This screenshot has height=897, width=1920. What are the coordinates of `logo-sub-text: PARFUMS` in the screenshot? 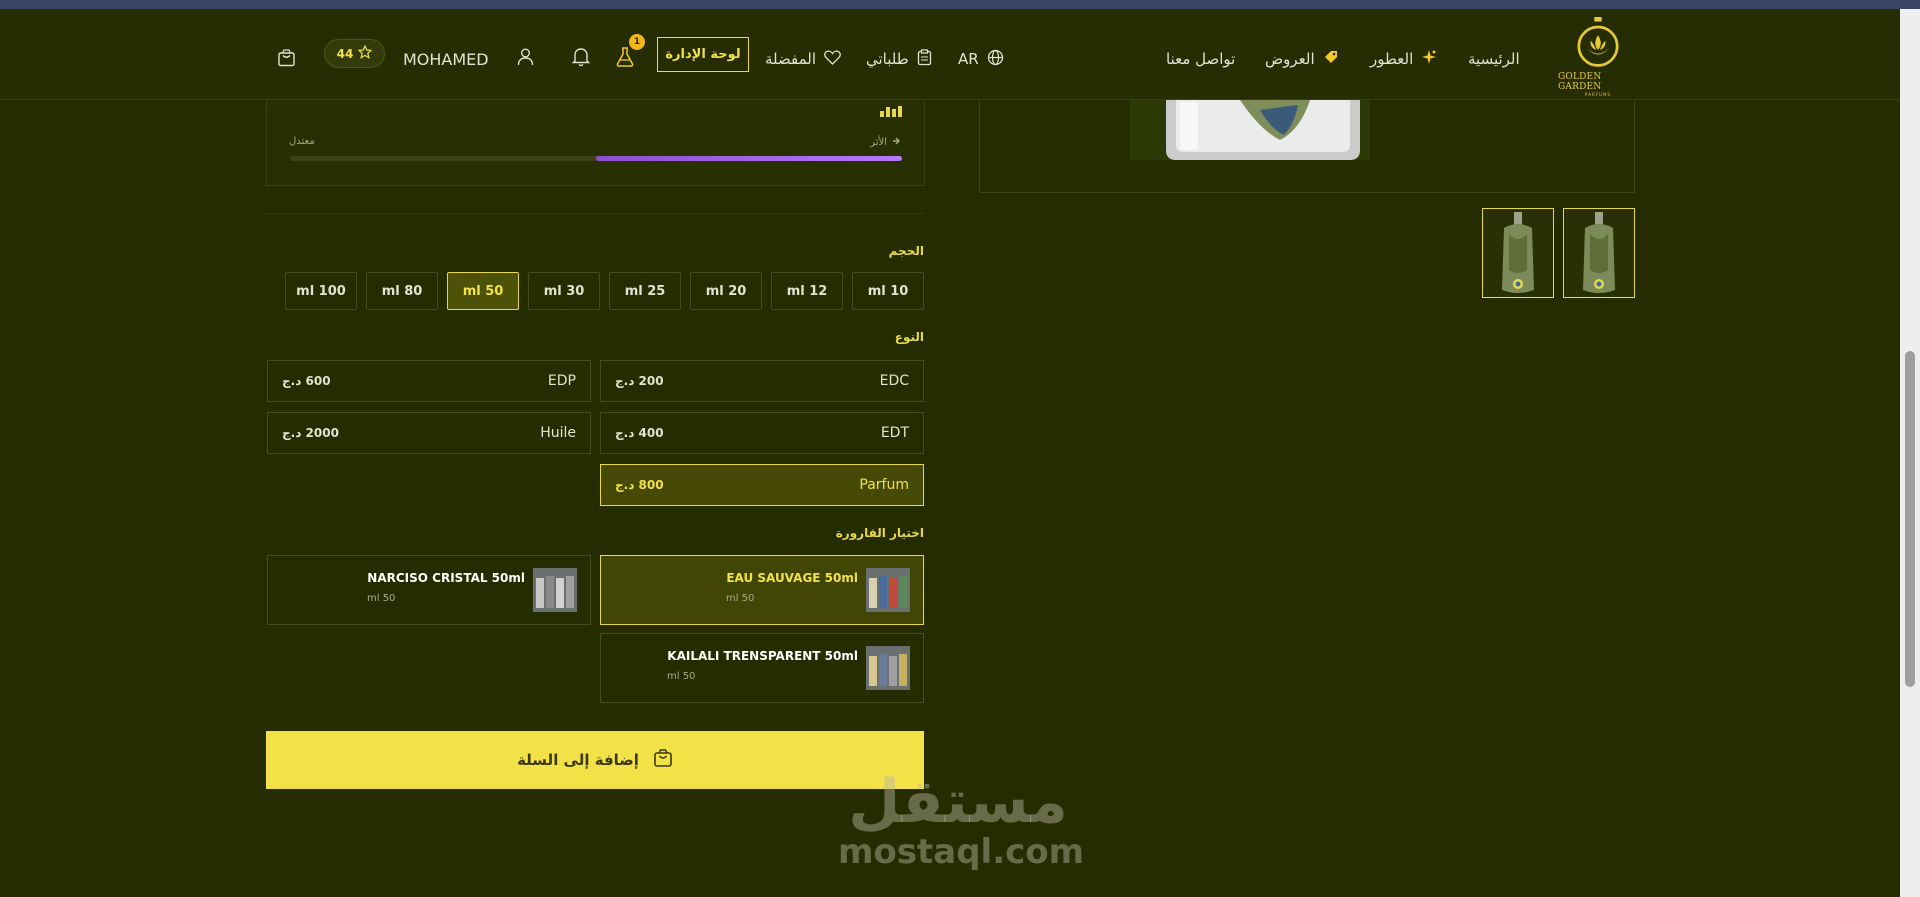 It's located at (1598, 94).